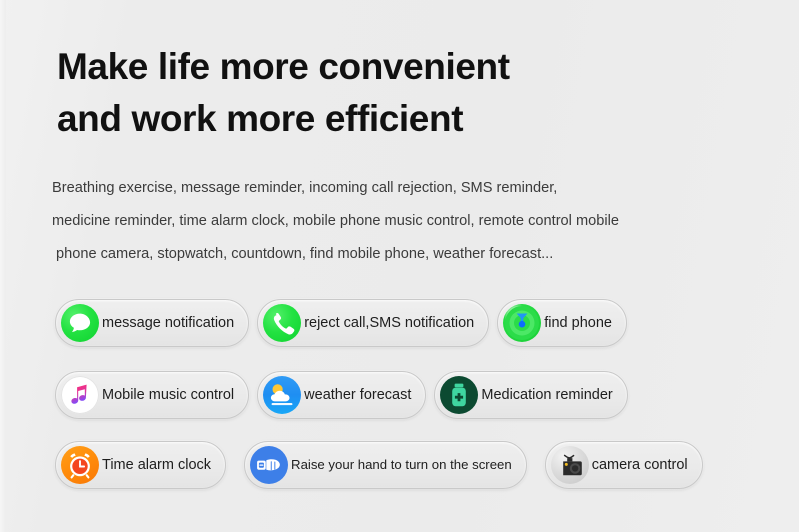 Image resolution: width=799 pixels, height=532 pixels. Describe the element at coordinates (459, 395) in the screenshot. I see `pill-bottle-icon` at that location.